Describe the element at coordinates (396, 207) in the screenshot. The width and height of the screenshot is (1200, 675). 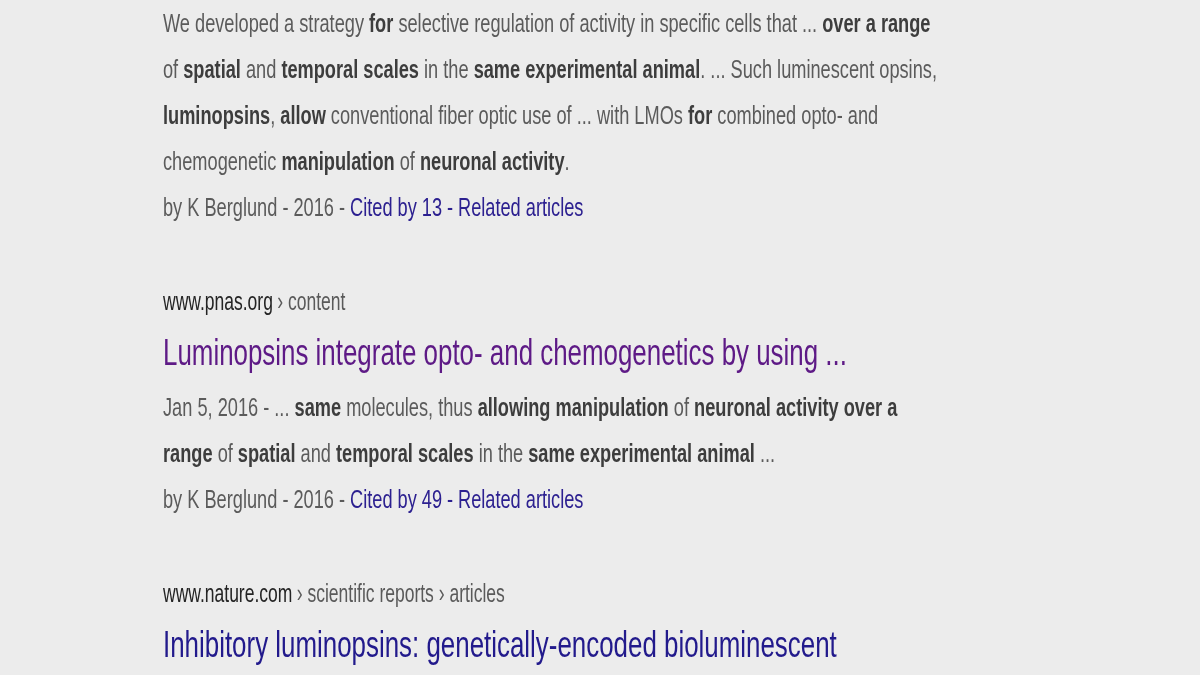
I see `citation-link: Cited by 13` at that location.